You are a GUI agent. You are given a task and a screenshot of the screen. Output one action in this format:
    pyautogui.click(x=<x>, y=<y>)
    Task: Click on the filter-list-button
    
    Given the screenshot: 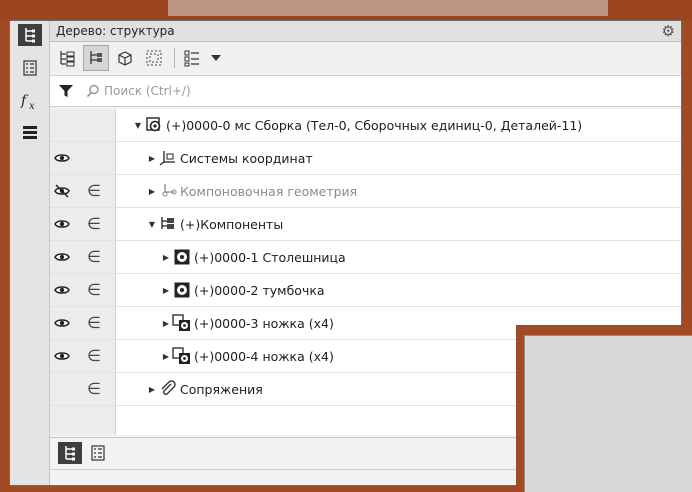 What is the action you would take?
    pyautogui.click(x=192, y=58)
    